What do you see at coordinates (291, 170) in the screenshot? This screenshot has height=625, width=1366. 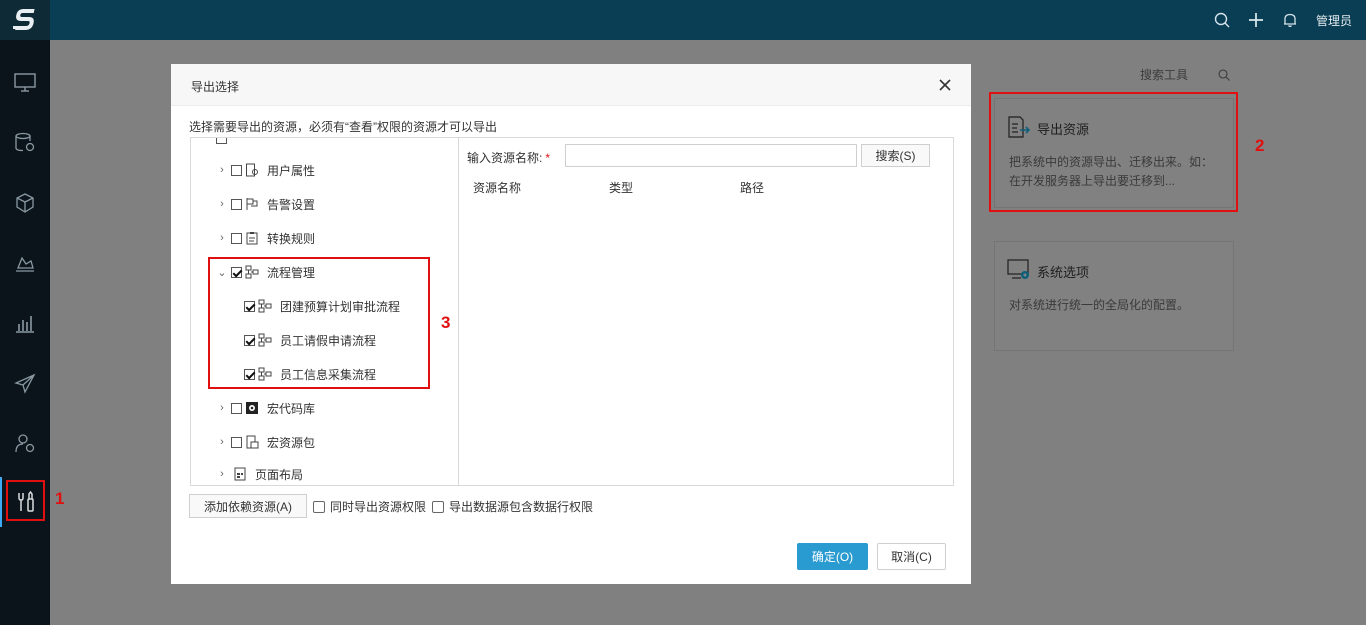 I see `tree-item-label: 用户属性` at bounding box center [291, 170].